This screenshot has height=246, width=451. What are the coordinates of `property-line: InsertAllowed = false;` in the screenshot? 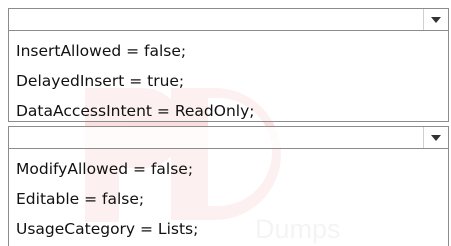 It's located at (101, 51).